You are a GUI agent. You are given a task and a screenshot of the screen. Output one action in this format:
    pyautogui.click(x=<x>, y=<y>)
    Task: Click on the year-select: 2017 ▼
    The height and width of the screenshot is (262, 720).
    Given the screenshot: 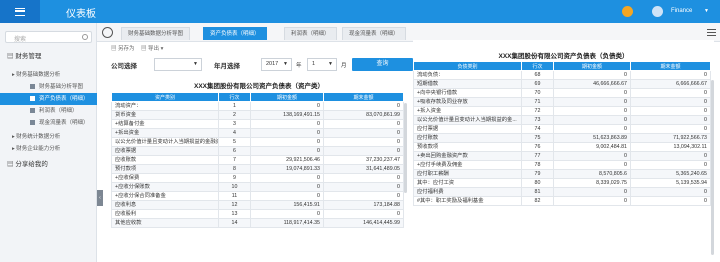 What is the action you would take?
    pyautogui.click(x=276, y=64)
    